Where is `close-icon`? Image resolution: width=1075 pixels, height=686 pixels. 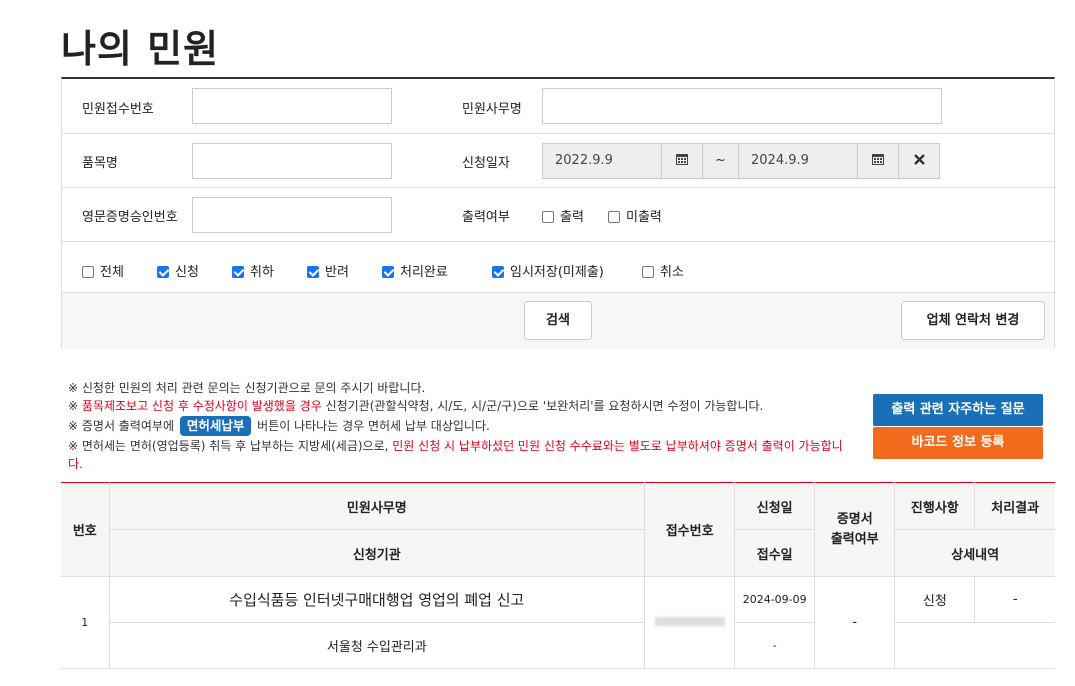
close-icon is located at coordinates (919, 159).